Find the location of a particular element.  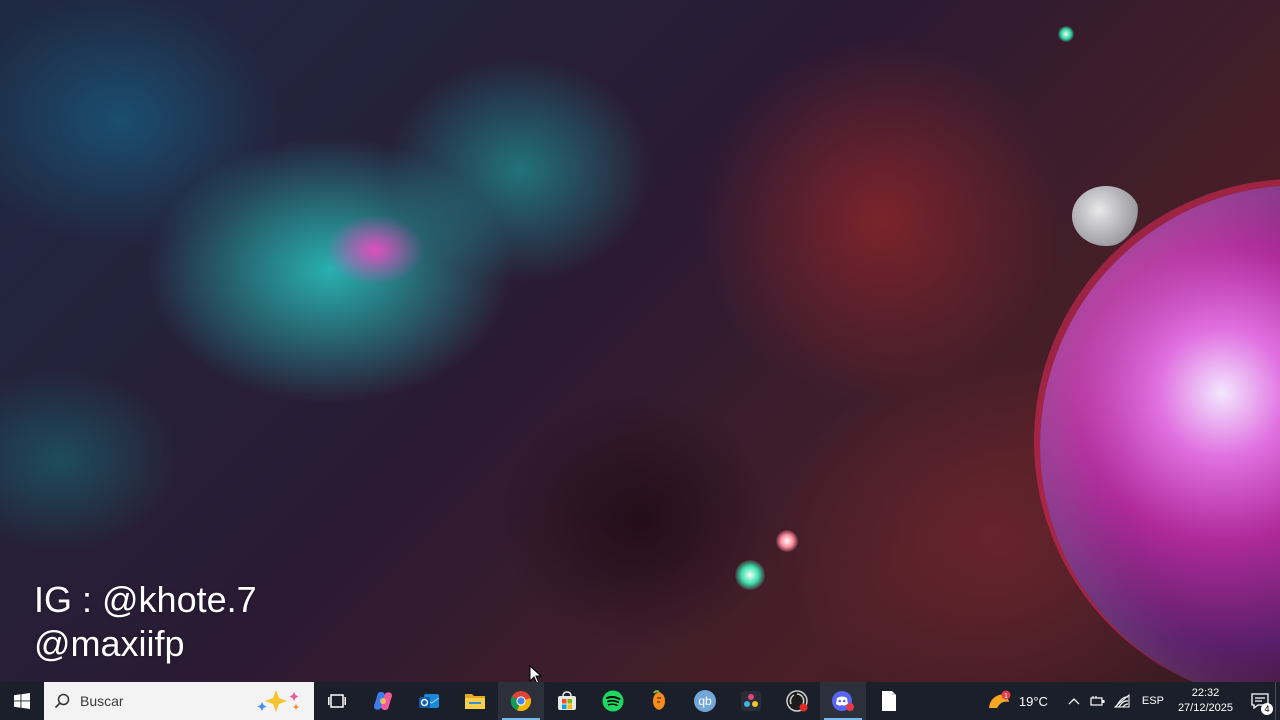

fl-studio-button is located at coordinates (659, 701).